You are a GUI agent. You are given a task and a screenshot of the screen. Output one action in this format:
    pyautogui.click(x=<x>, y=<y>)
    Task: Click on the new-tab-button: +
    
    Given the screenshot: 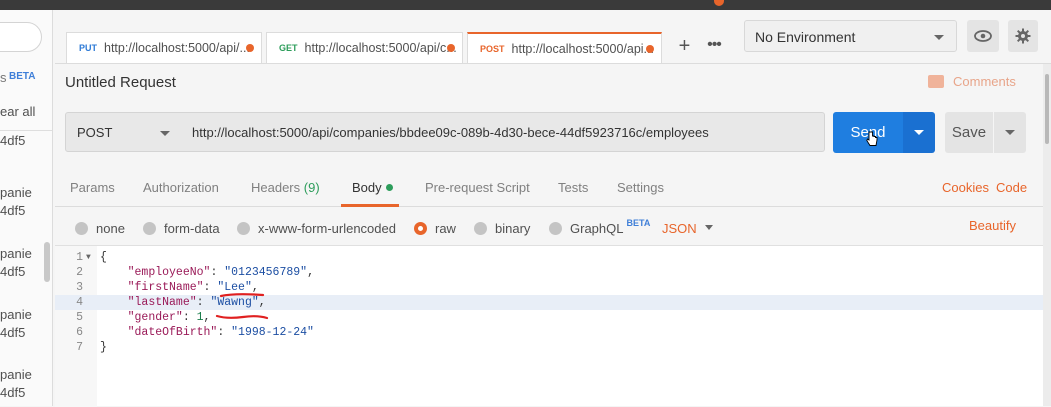 What is the action you would take?
    pyautogui.click(x=684, y=47)
    